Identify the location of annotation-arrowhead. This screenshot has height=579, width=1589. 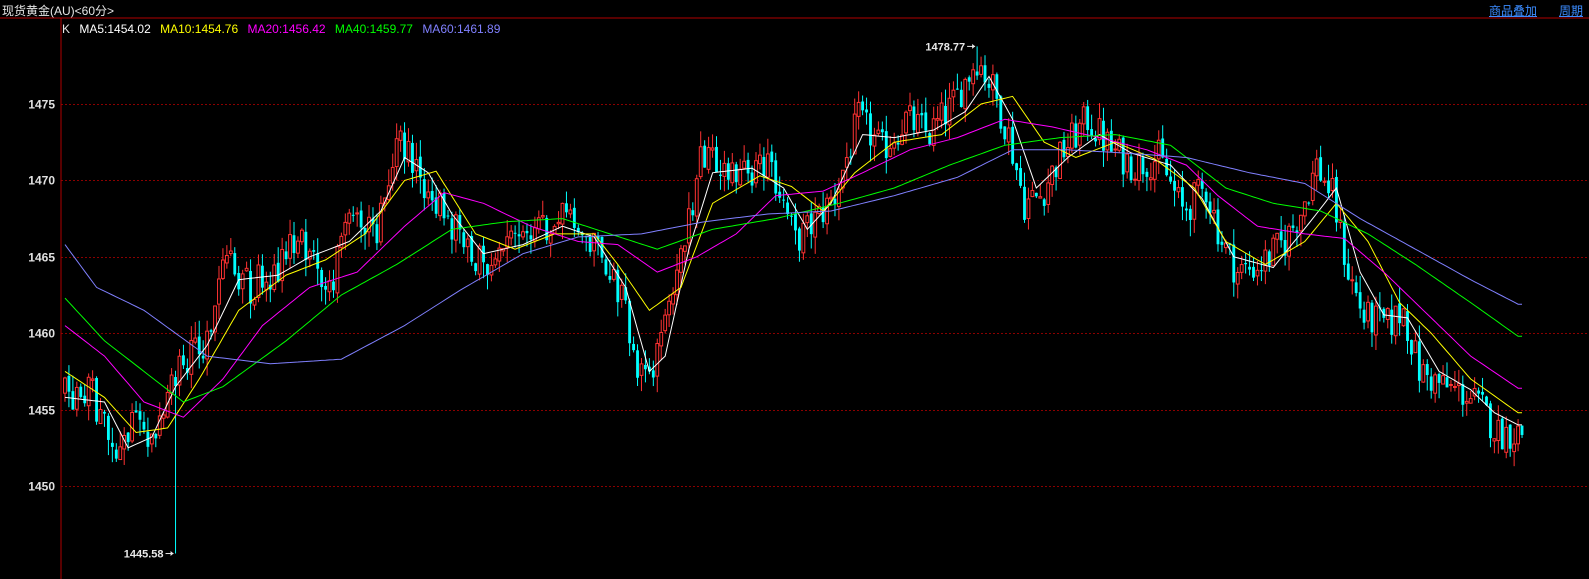
(172, 554).